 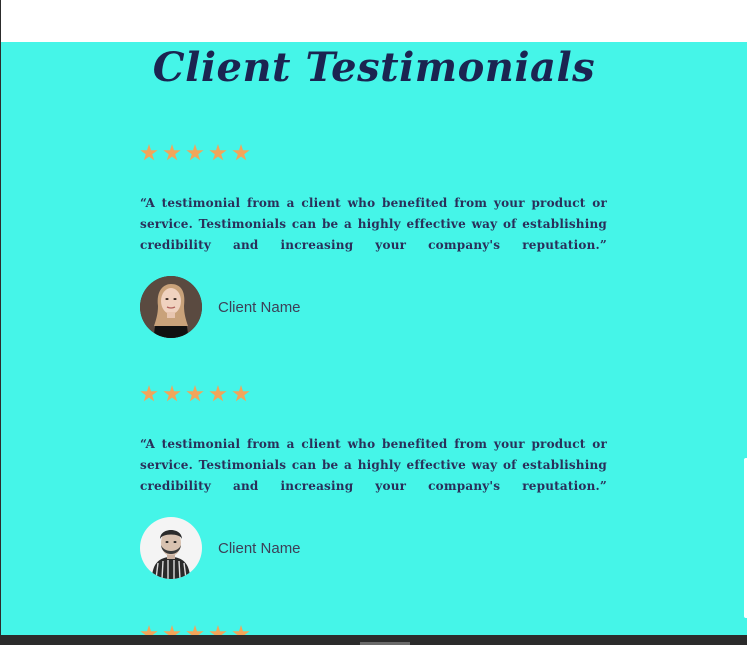 What do you see at coordinates (374, 67) in the screenshot?
I see `section-title: Client Testimonials` at bounding box center [374, 67].